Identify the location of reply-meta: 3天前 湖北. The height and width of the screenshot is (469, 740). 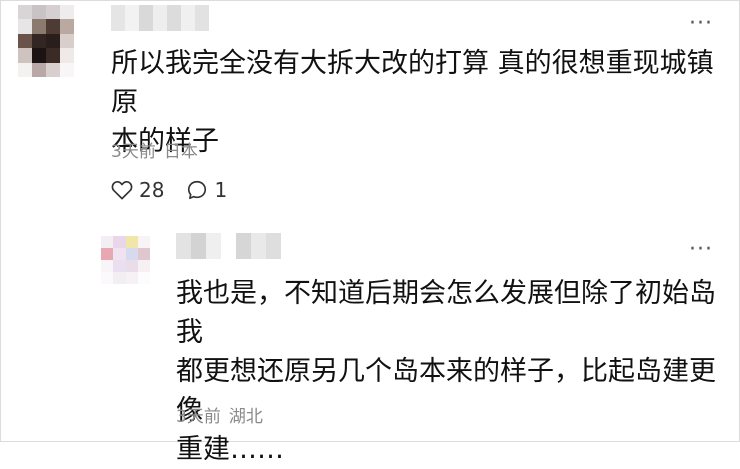
(219, 414).